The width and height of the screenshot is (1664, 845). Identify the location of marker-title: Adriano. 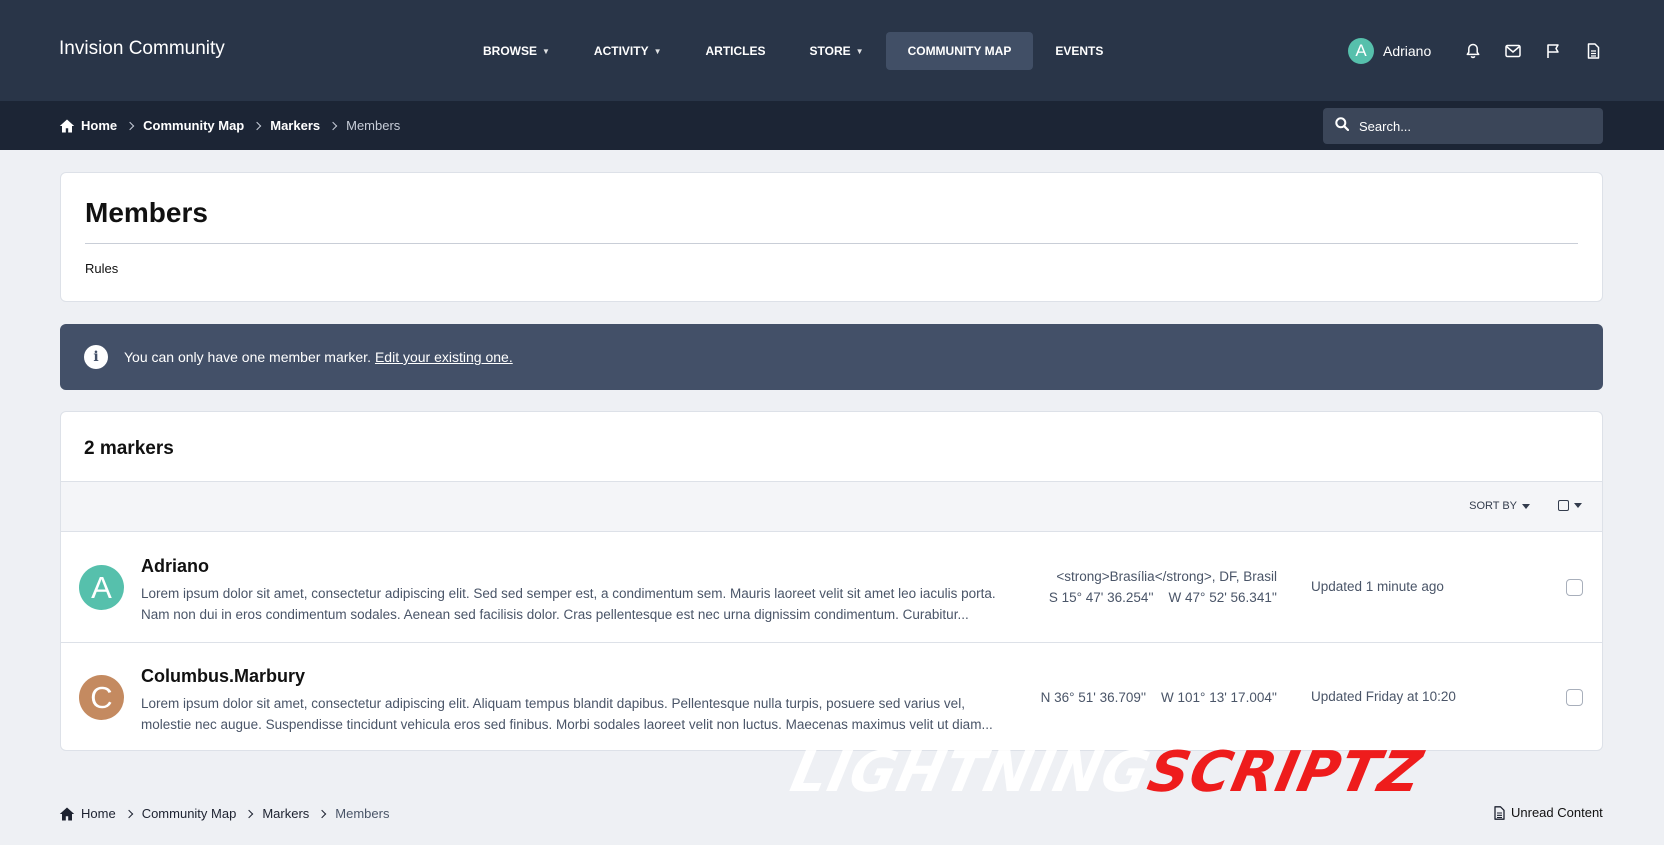
(175, 566).